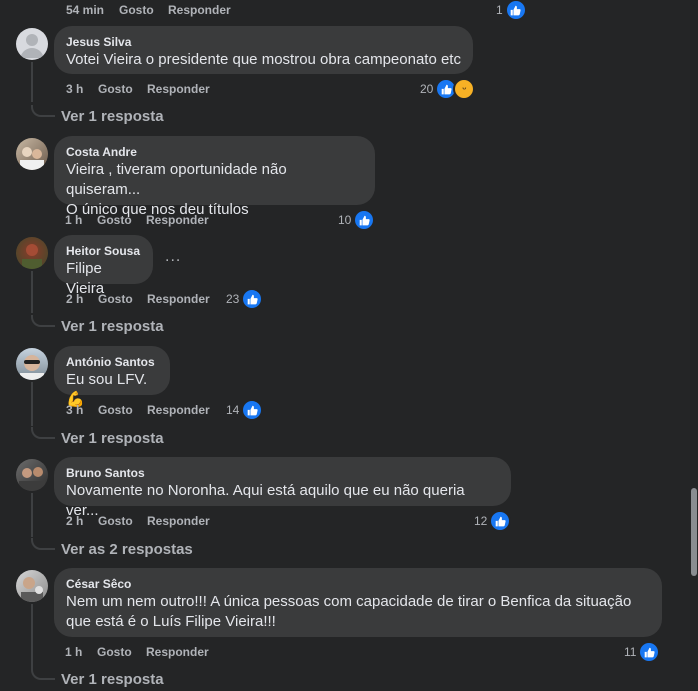 This screenshot has width=698, height=691. I want to click on view-replies-link: Ver as 2 respostas, so click(127, 549).